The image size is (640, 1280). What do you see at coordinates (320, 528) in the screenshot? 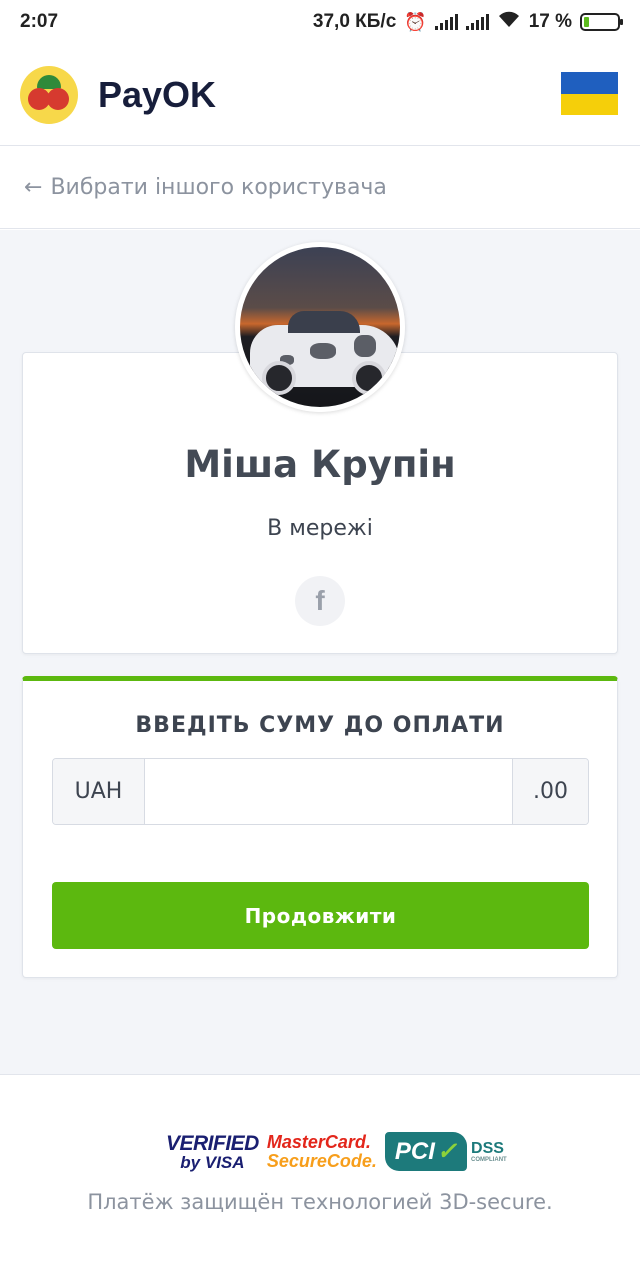
I see `profile-status: В мережі` at bounding box center [320, 528].